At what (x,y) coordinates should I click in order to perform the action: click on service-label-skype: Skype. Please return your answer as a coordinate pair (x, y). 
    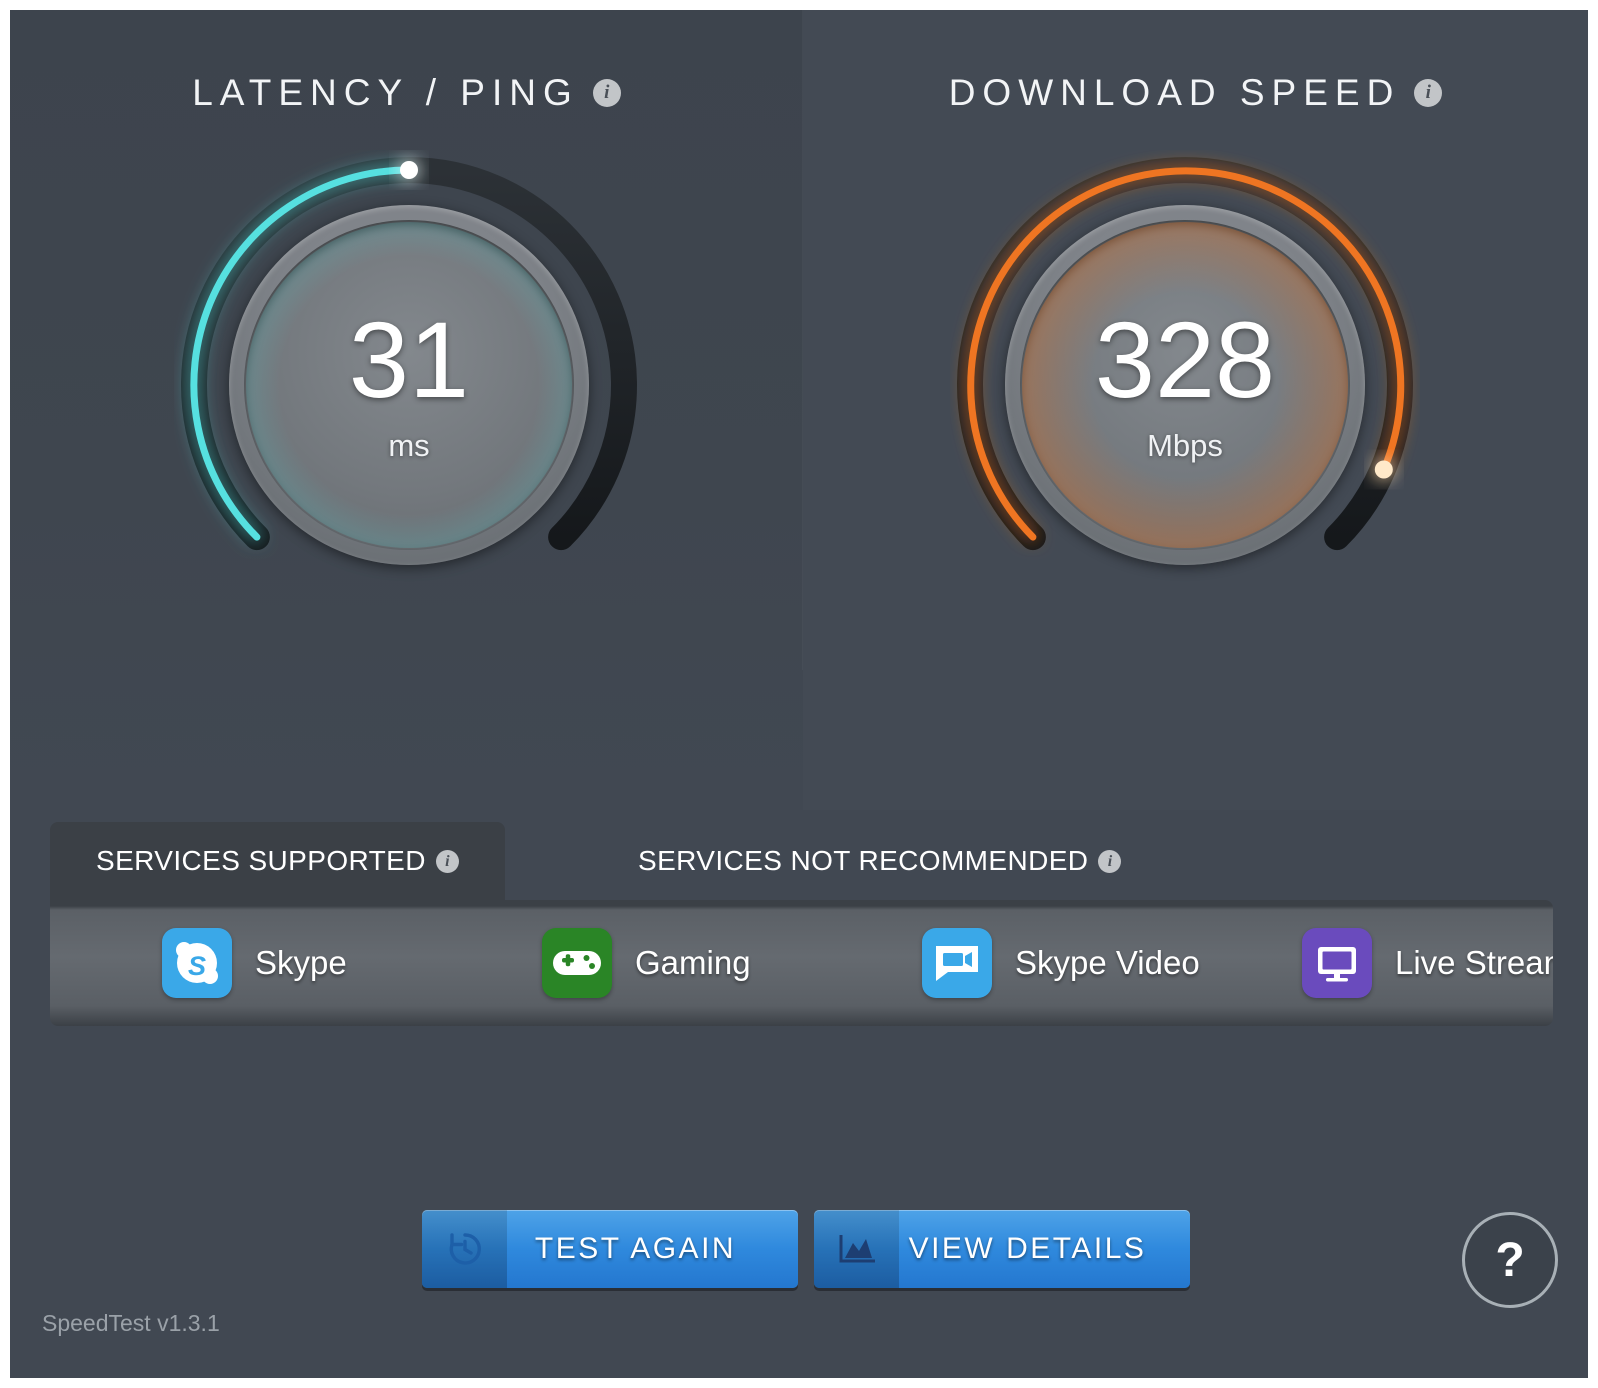
    Looking at the image, I should click on (301, 962).